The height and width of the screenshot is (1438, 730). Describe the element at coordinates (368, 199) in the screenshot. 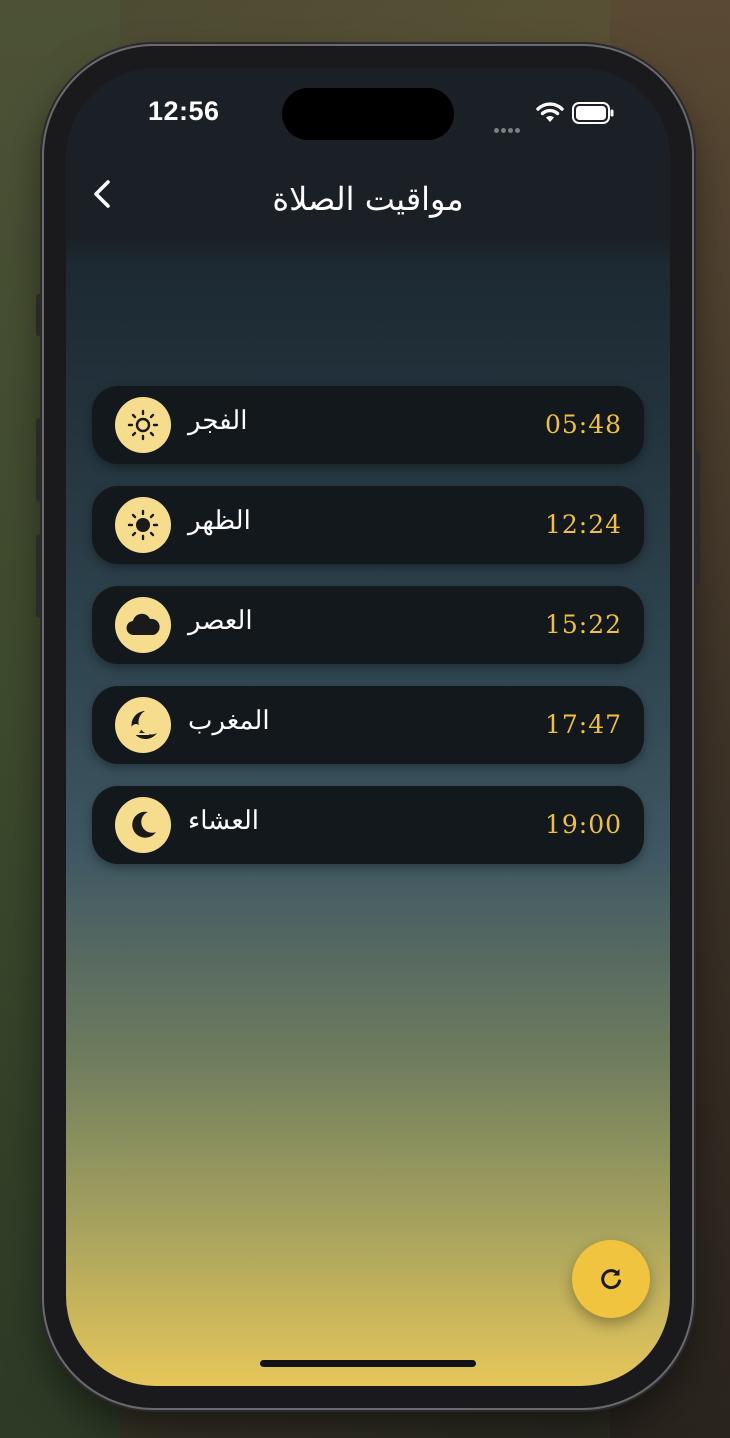

I see `page-title: مواقيت الصلاة` at that location.